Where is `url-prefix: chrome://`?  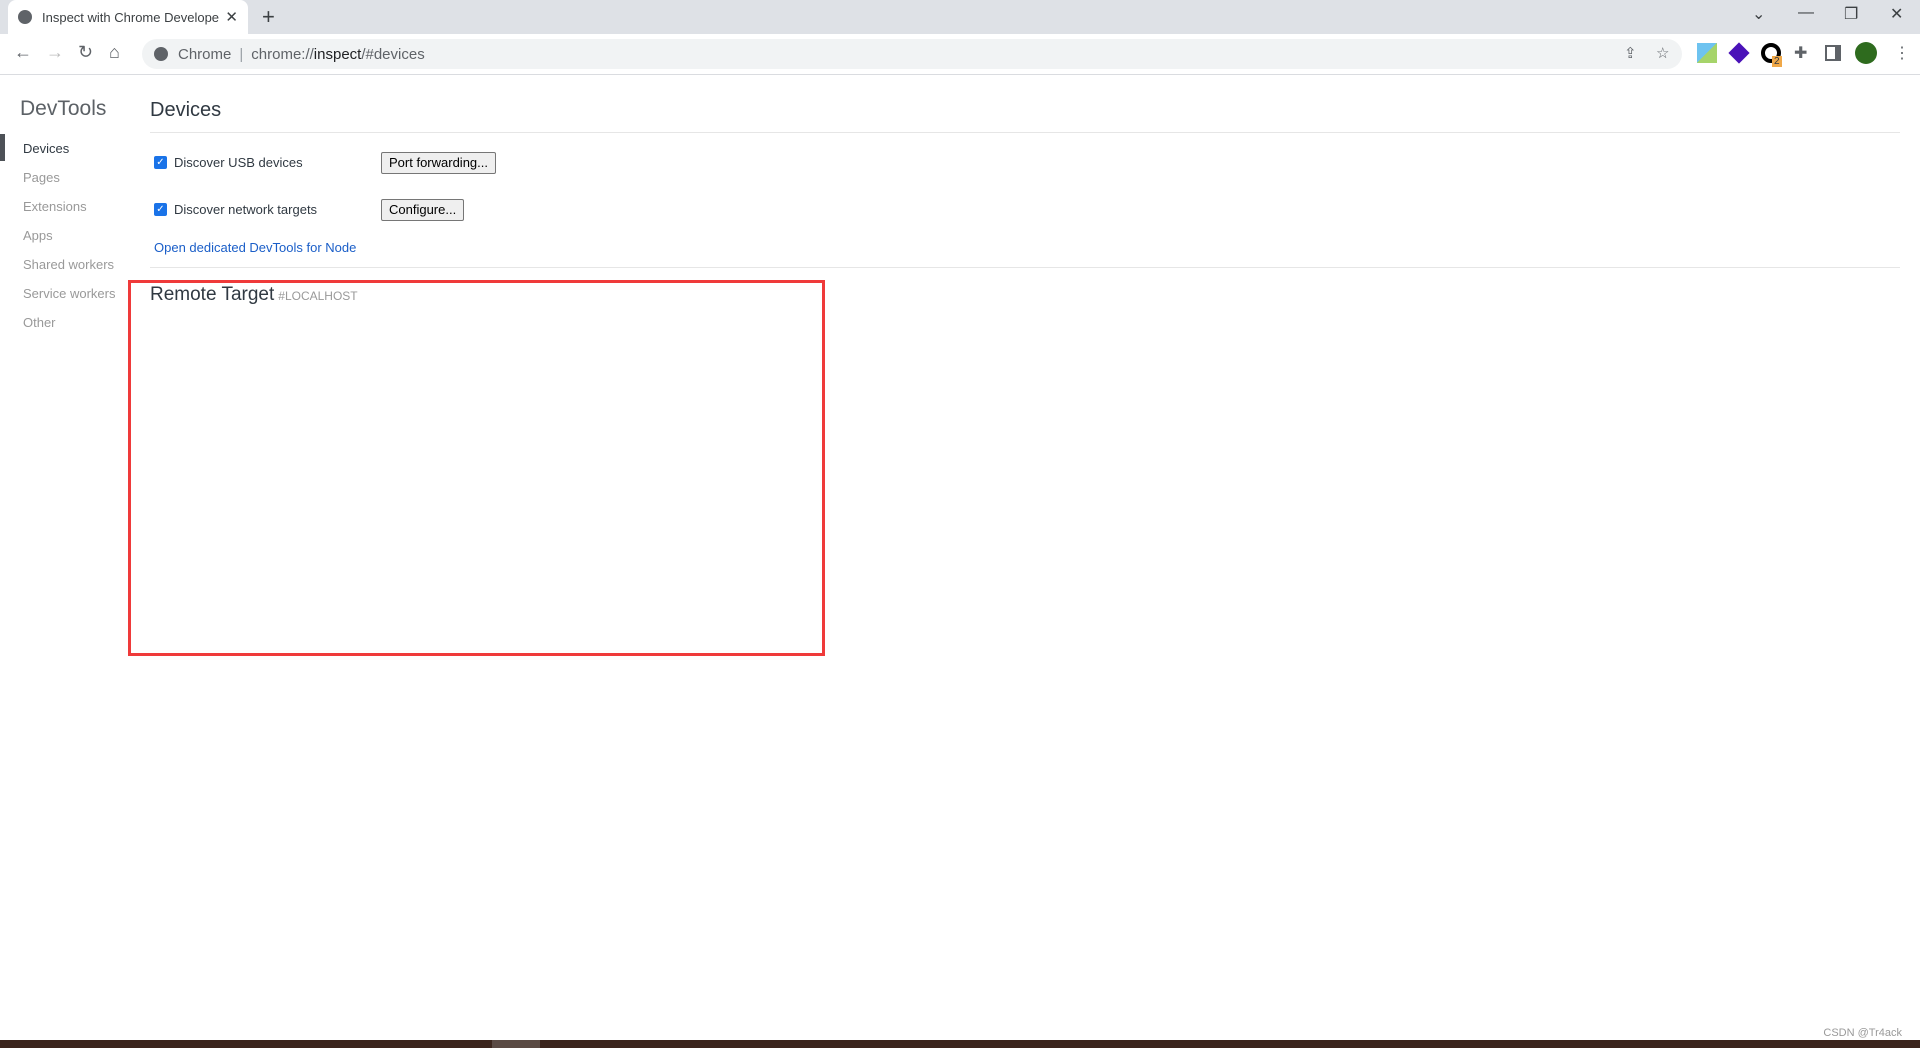
url-prefix: chrome:// is located at coordinates (282, 54).